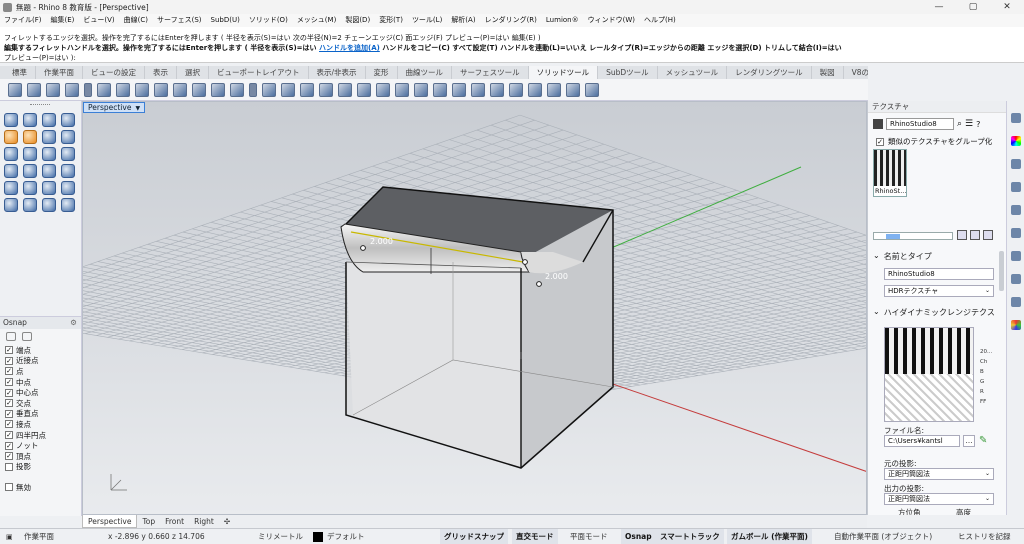 The height and width of the screenshot is (544, 1024). What do you see at coordinates (589, 536) in the screenshot?
I see `planar-toggle: 平面モード` at bounding box center [589, 536].